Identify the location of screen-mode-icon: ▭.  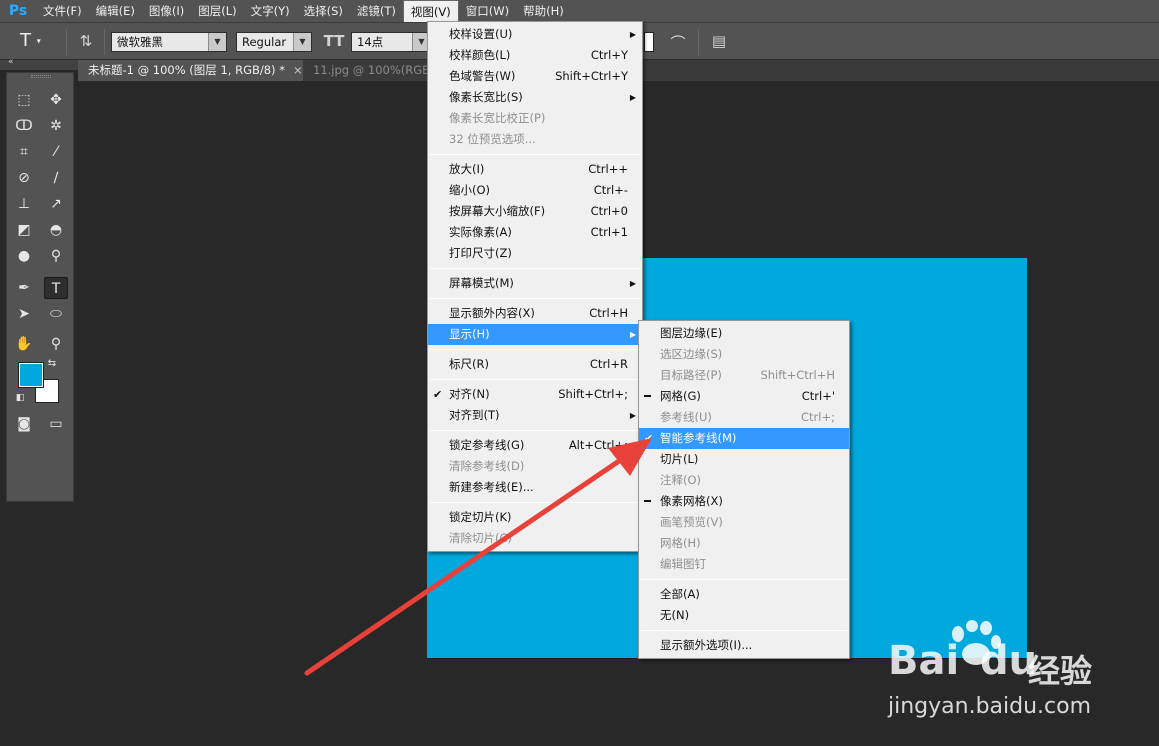
(56, 424).